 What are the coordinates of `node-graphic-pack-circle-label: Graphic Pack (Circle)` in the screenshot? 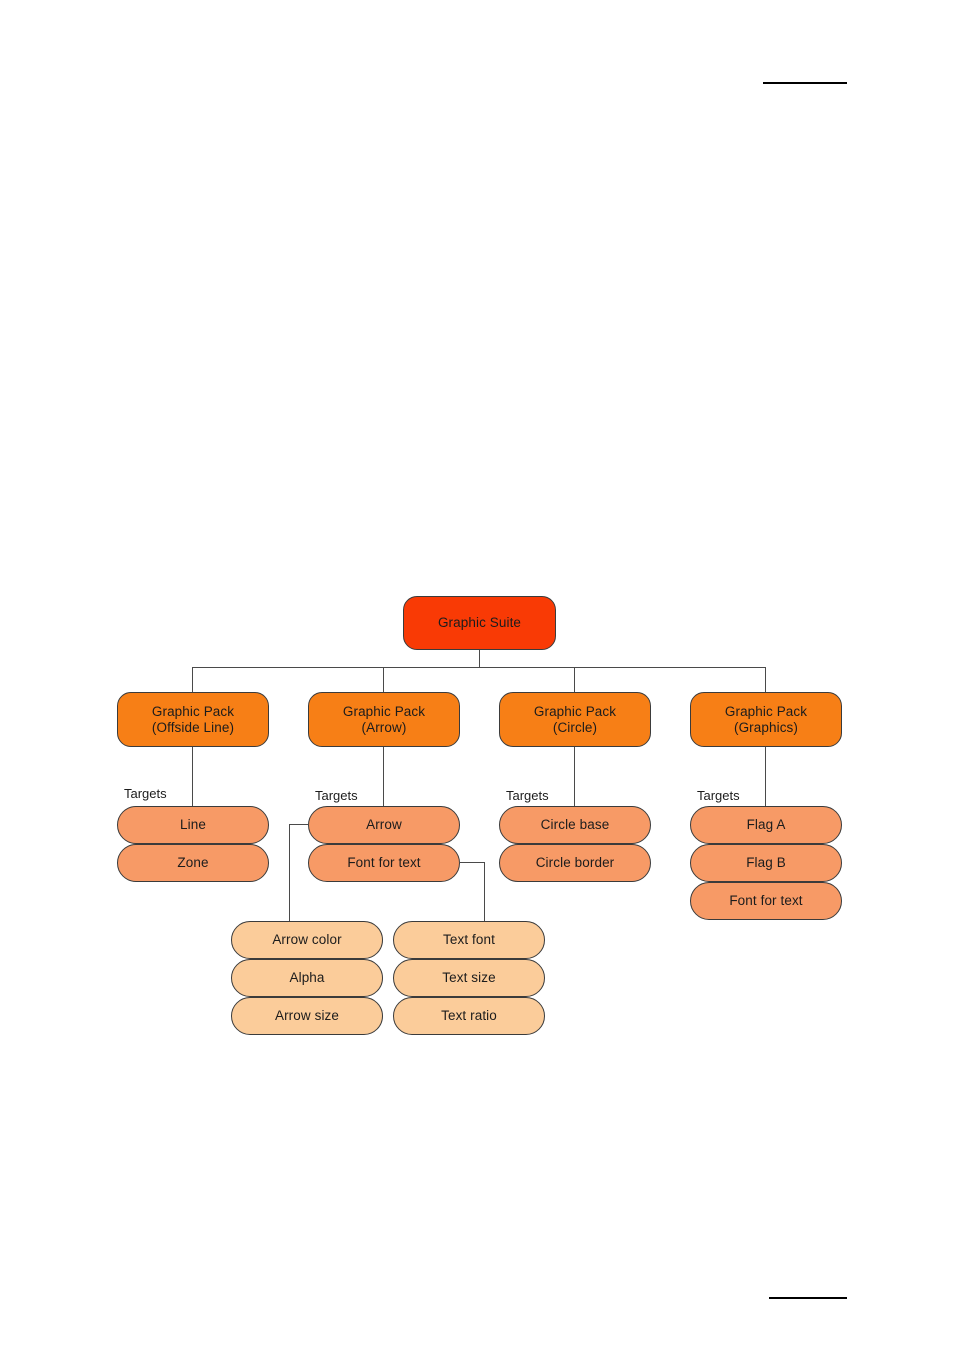 It's located at (575, 719).